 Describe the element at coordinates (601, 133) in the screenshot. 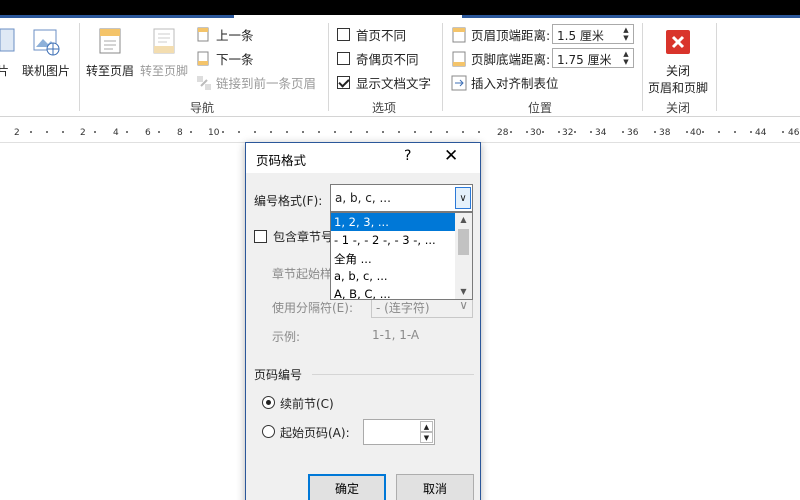

I see `ruler-tick-label: 34` at that location.